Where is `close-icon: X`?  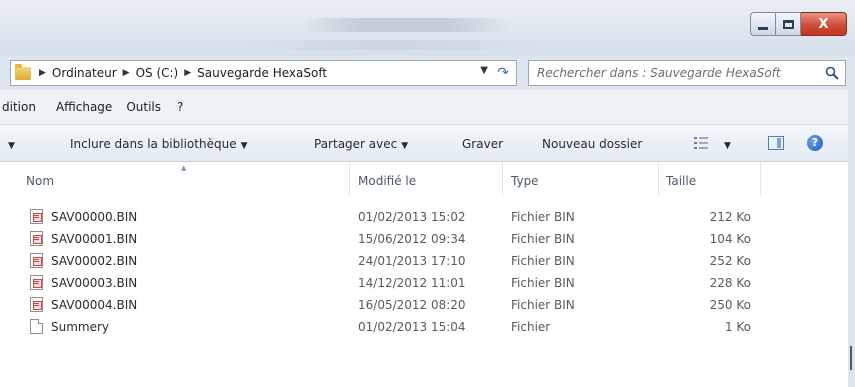
close-icon: X is located at coordinates (823, 24).